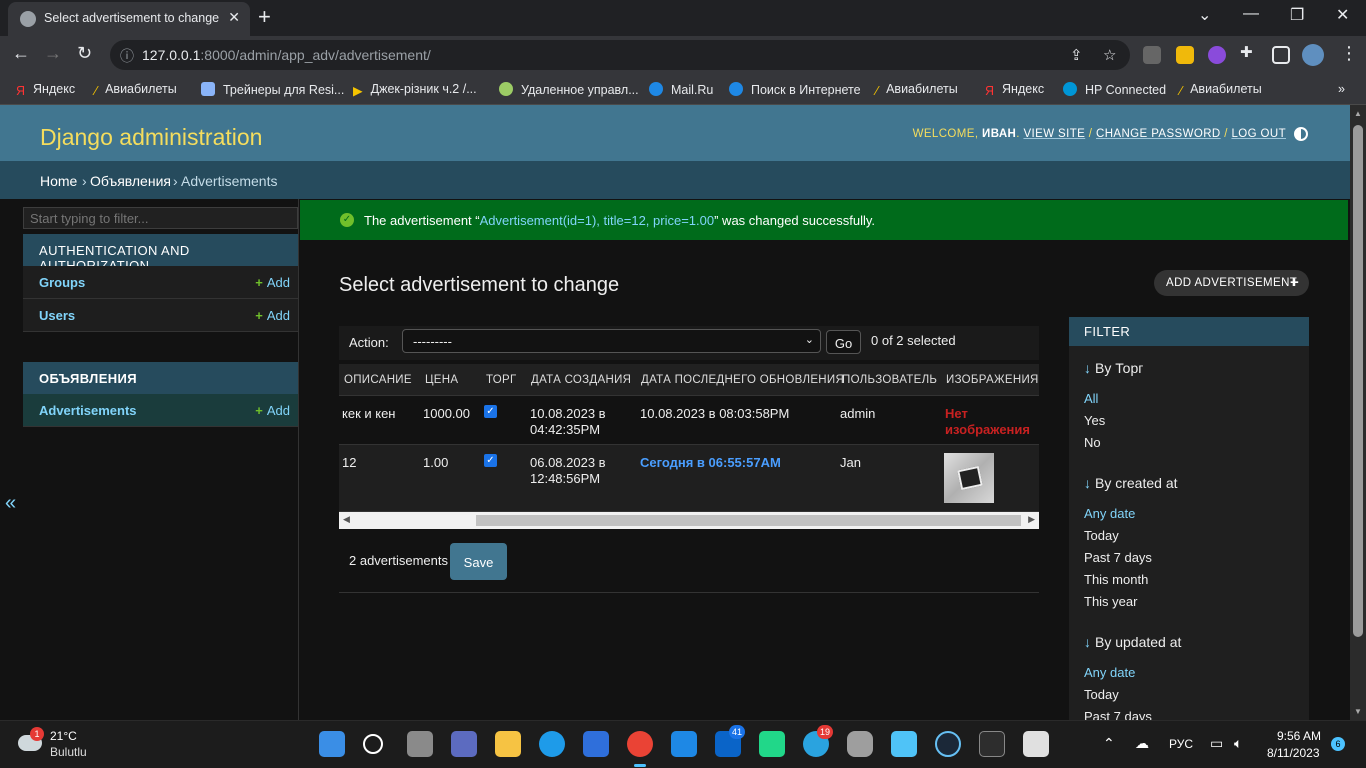  What do you see at coordinates (640, 744) in the screenshot?
I see `chrome-icon` at bounding box center [640, 744].